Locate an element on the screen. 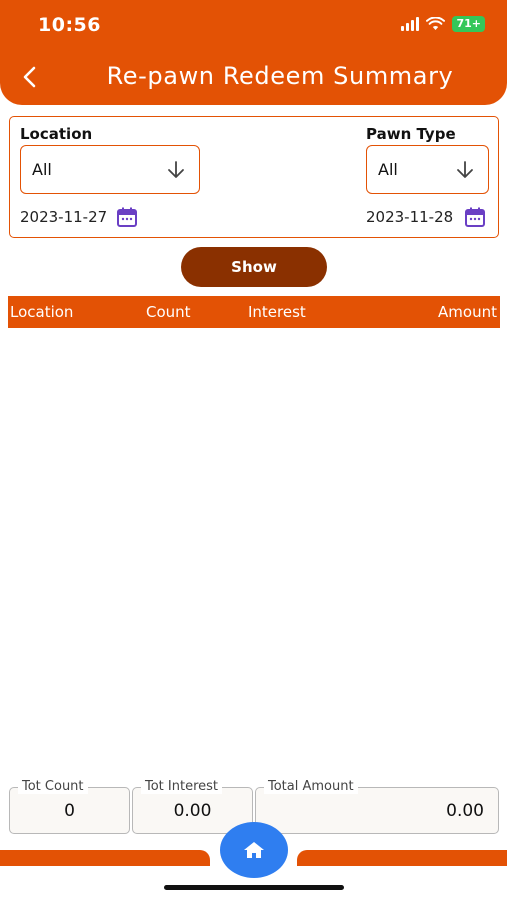  status-icons: 71+ is located at coordinates (443, 24).